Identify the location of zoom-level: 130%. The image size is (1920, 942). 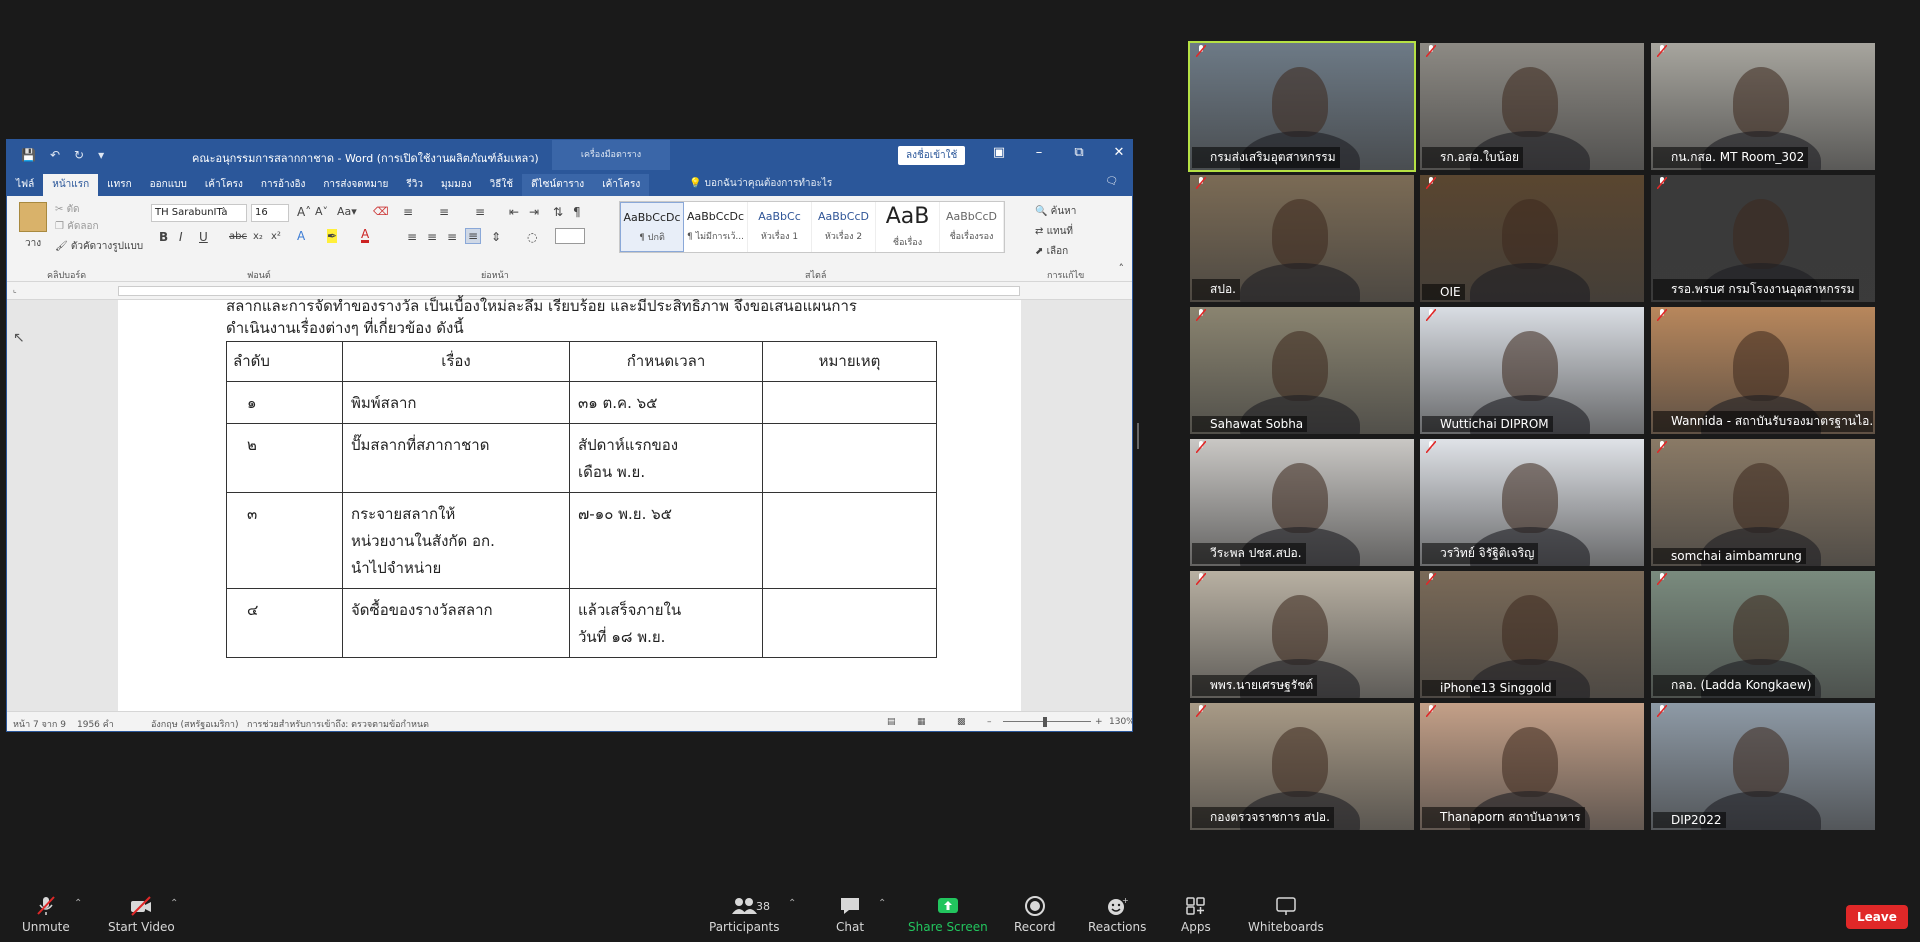
(1120, 722).